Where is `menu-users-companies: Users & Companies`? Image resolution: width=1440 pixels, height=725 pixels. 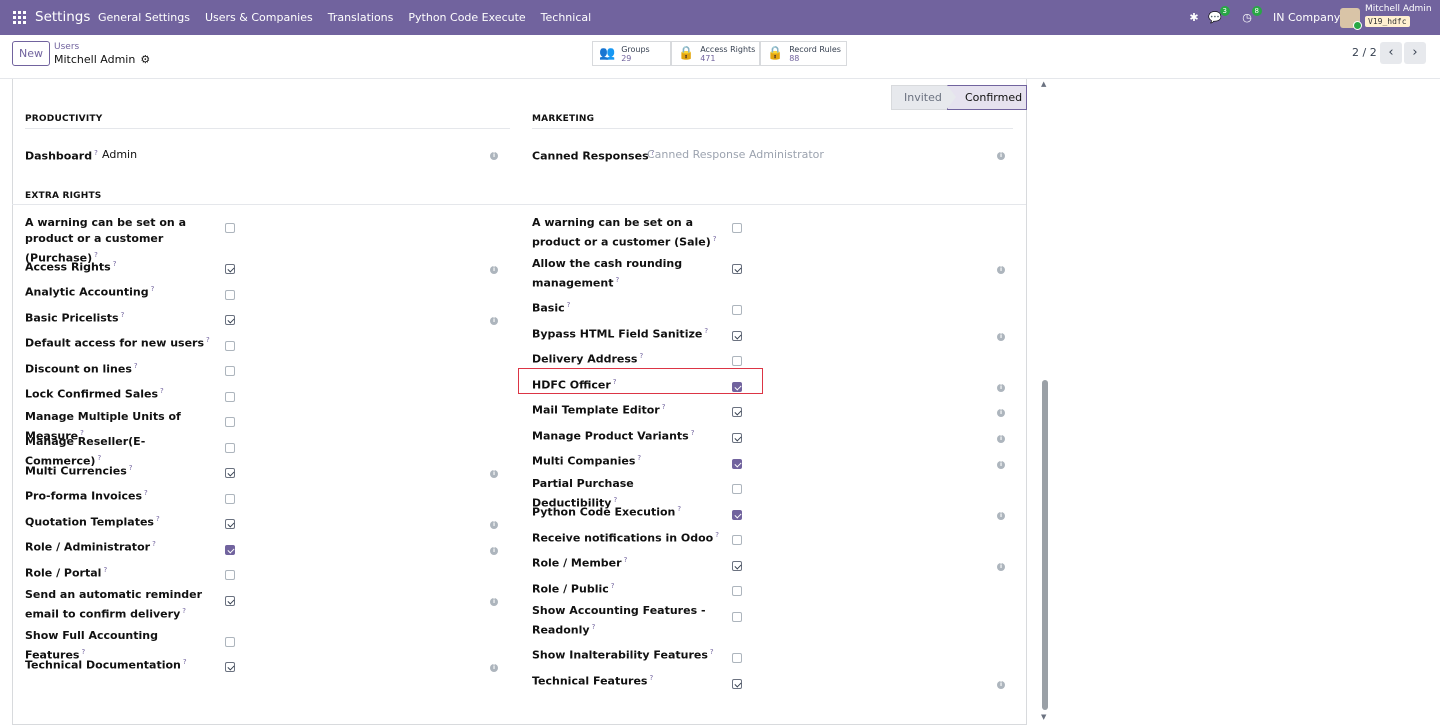 menu-users-companies: Users & Companies is located at coordinates (259, 17).